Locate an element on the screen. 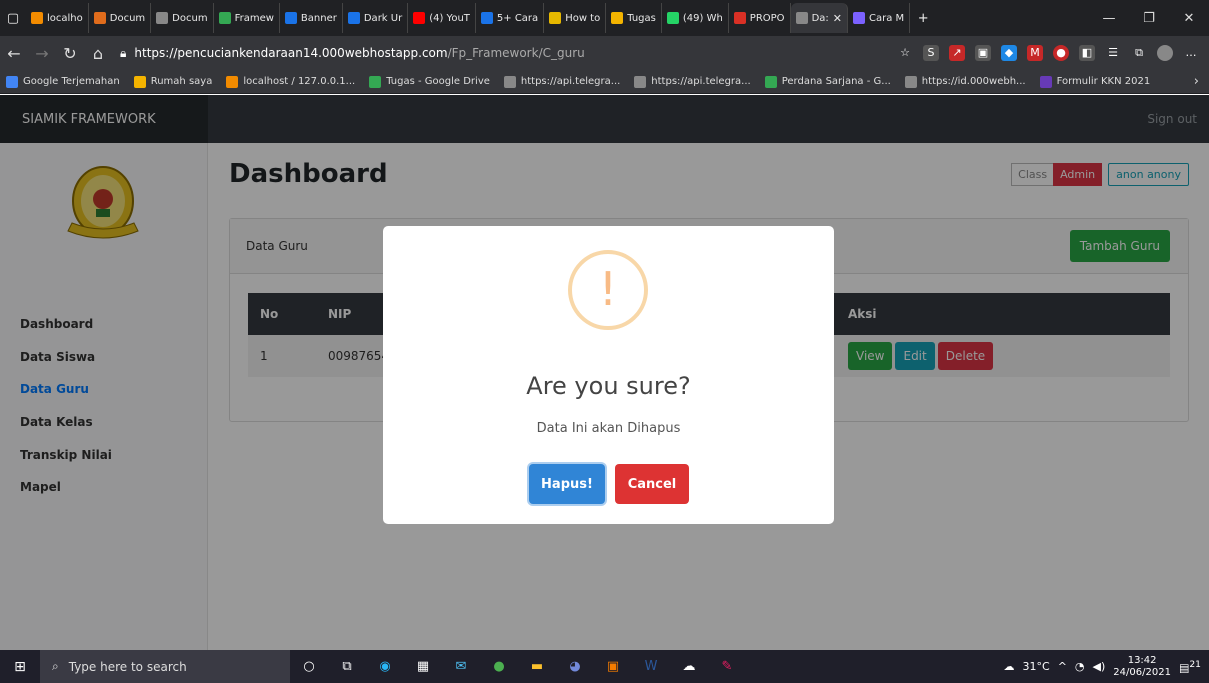  close-tab-icon: ✕ is located at coordinates (837, 18).